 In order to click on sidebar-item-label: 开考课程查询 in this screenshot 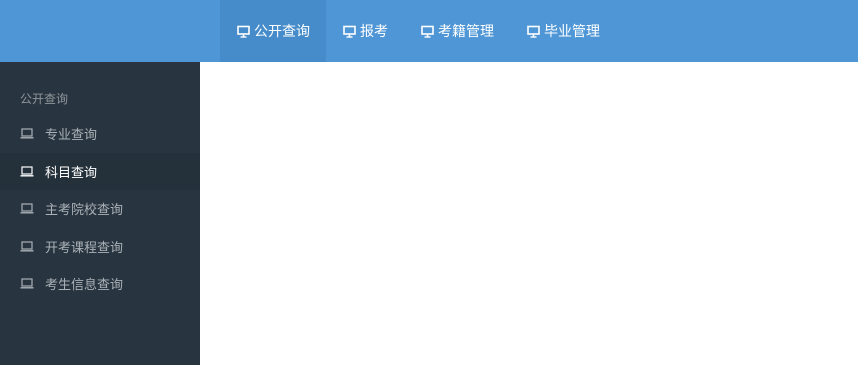, I will do `click(84, 248)`.